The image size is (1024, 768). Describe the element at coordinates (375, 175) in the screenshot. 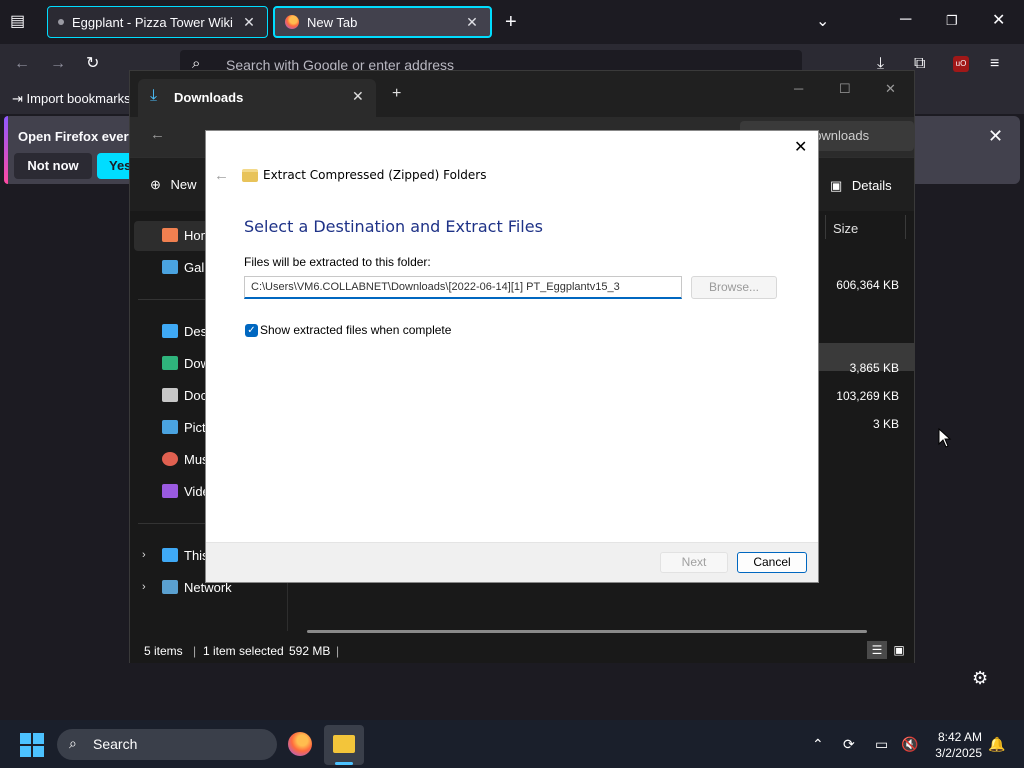

I see `dialog-title: Extract Compressed (Zipped) Folders` at that location.